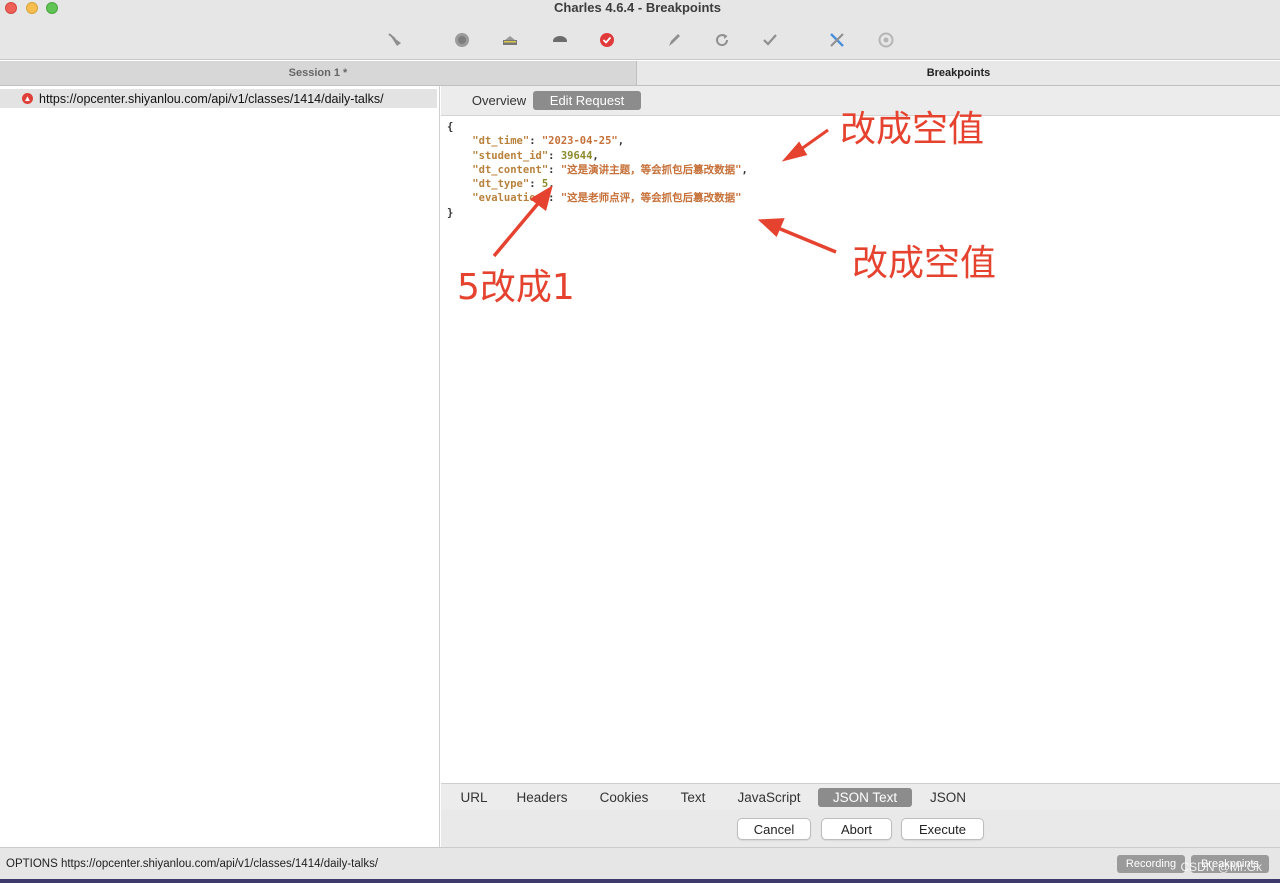  Describe the element at coordinates (579, 141) in the screenshot. I see `json-value: "2023-04-25"` at that location.